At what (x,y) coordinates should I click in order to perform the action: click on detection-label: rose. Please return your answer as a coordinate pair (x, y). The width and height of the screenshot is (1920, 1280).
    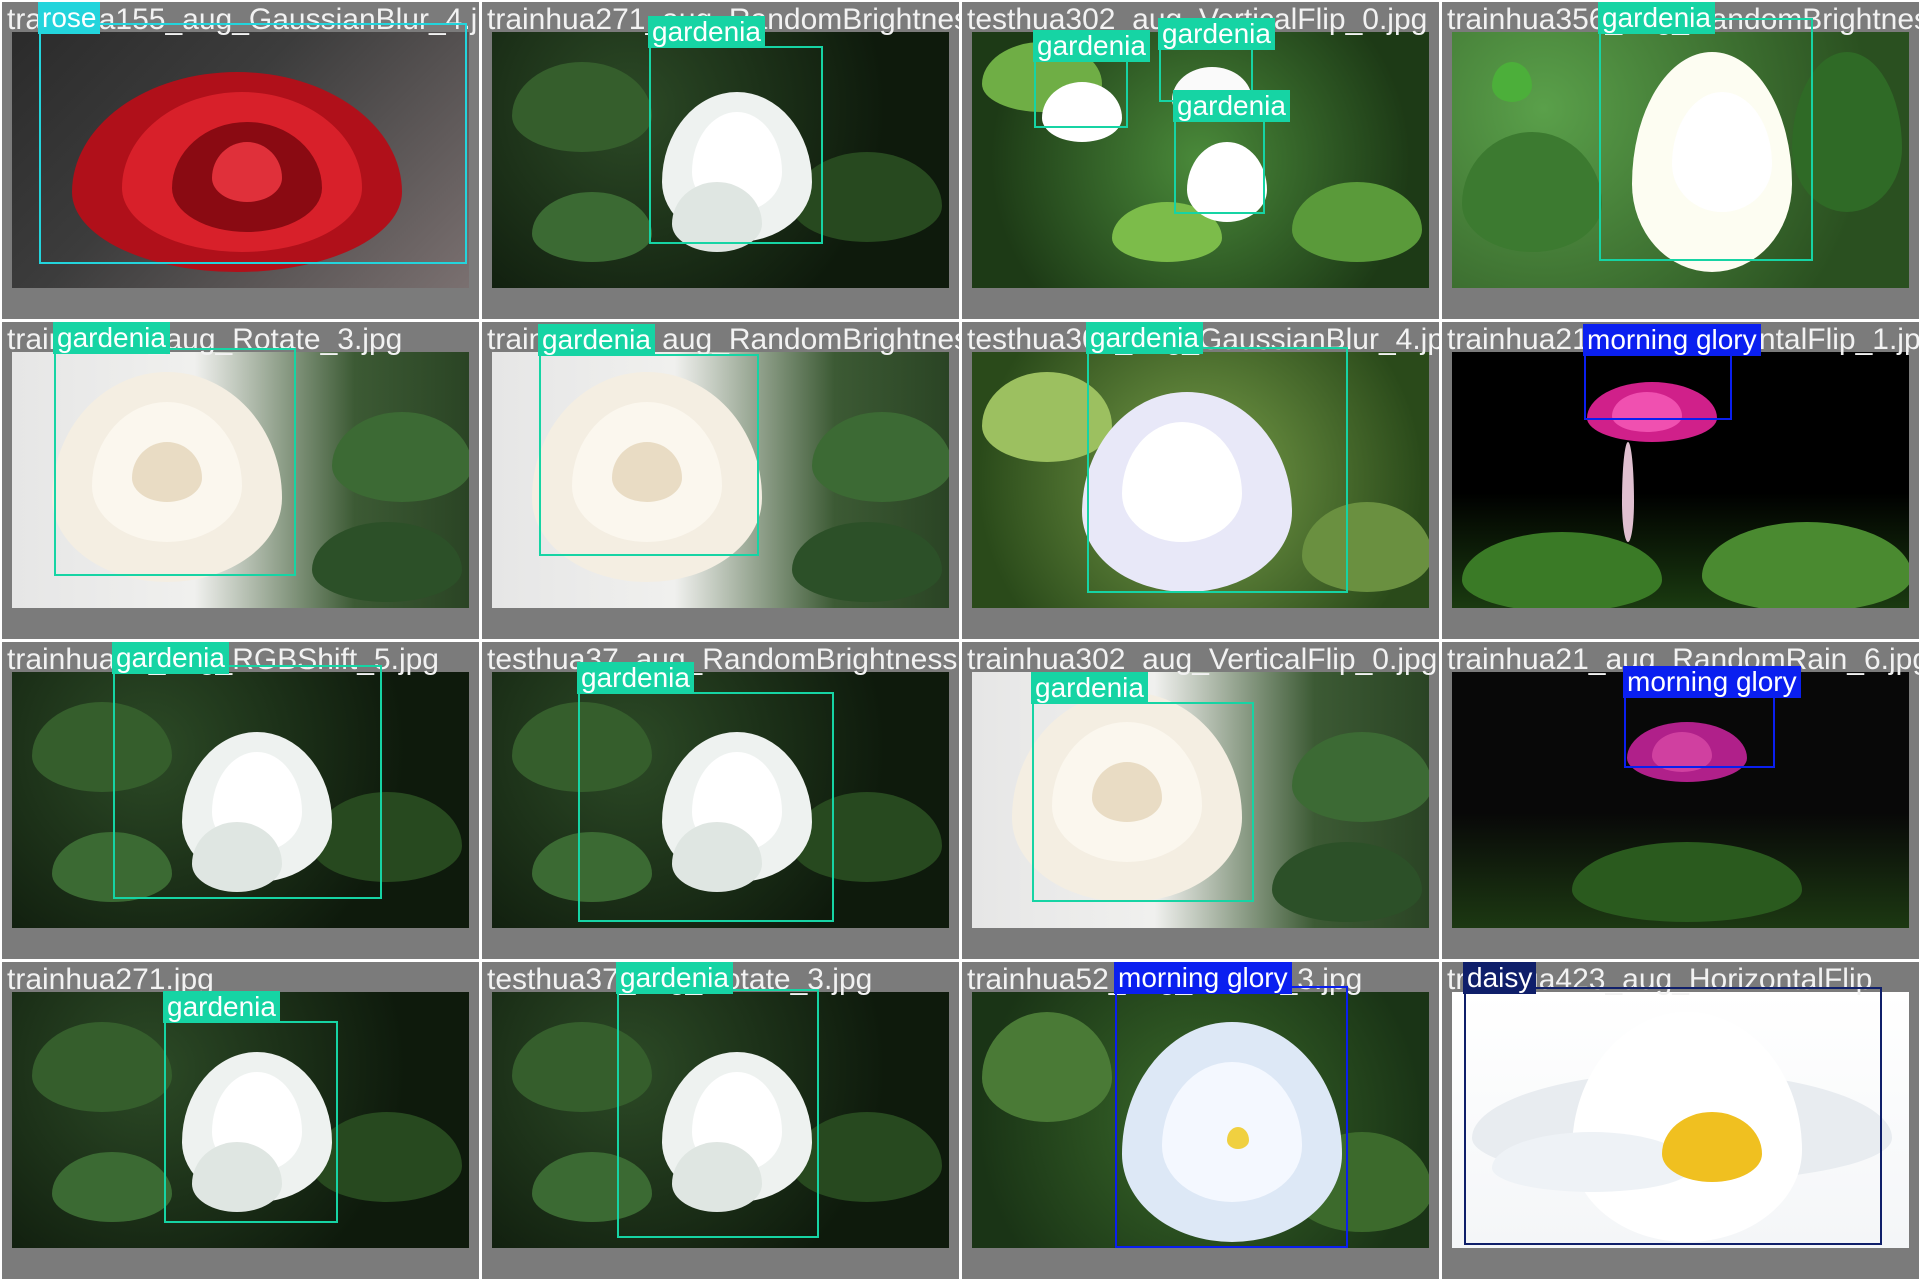
    Looking at the image, I should click on (69, 18).